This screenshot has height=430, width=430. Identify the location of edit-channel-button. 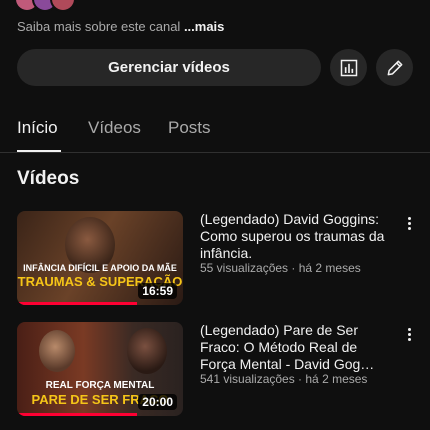
(394, 67).